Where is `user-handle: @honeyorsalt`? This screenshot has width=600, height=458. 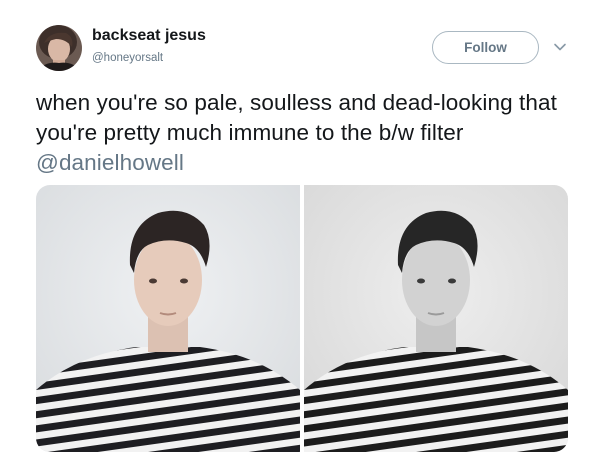
user-handle: @honeyorsalt is located at coordinates (127, 58).